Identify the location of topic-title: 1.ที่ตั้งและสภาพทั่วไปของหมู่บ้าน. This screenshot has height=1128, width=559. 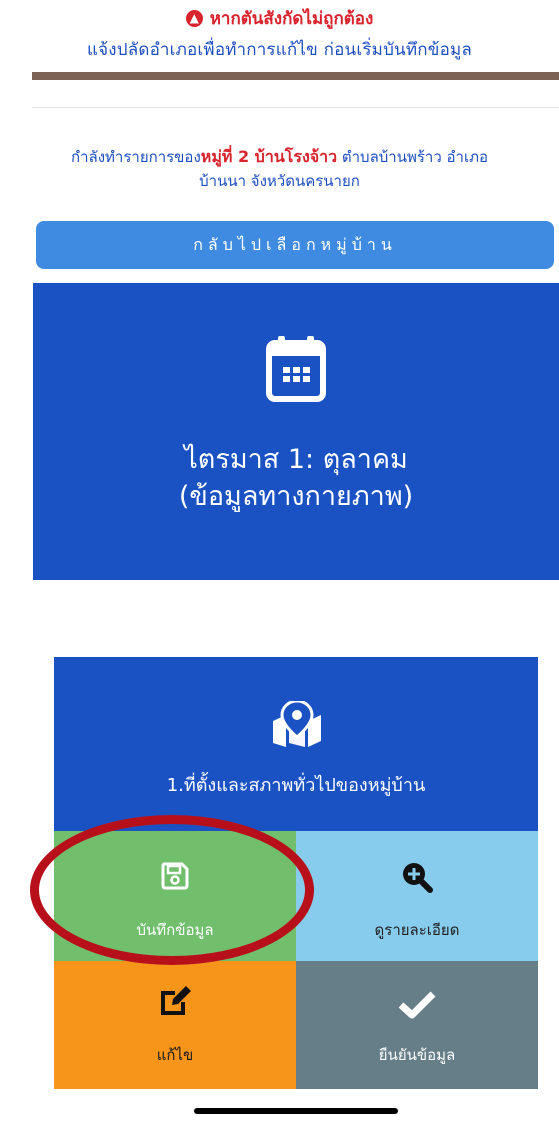
(296, 785).